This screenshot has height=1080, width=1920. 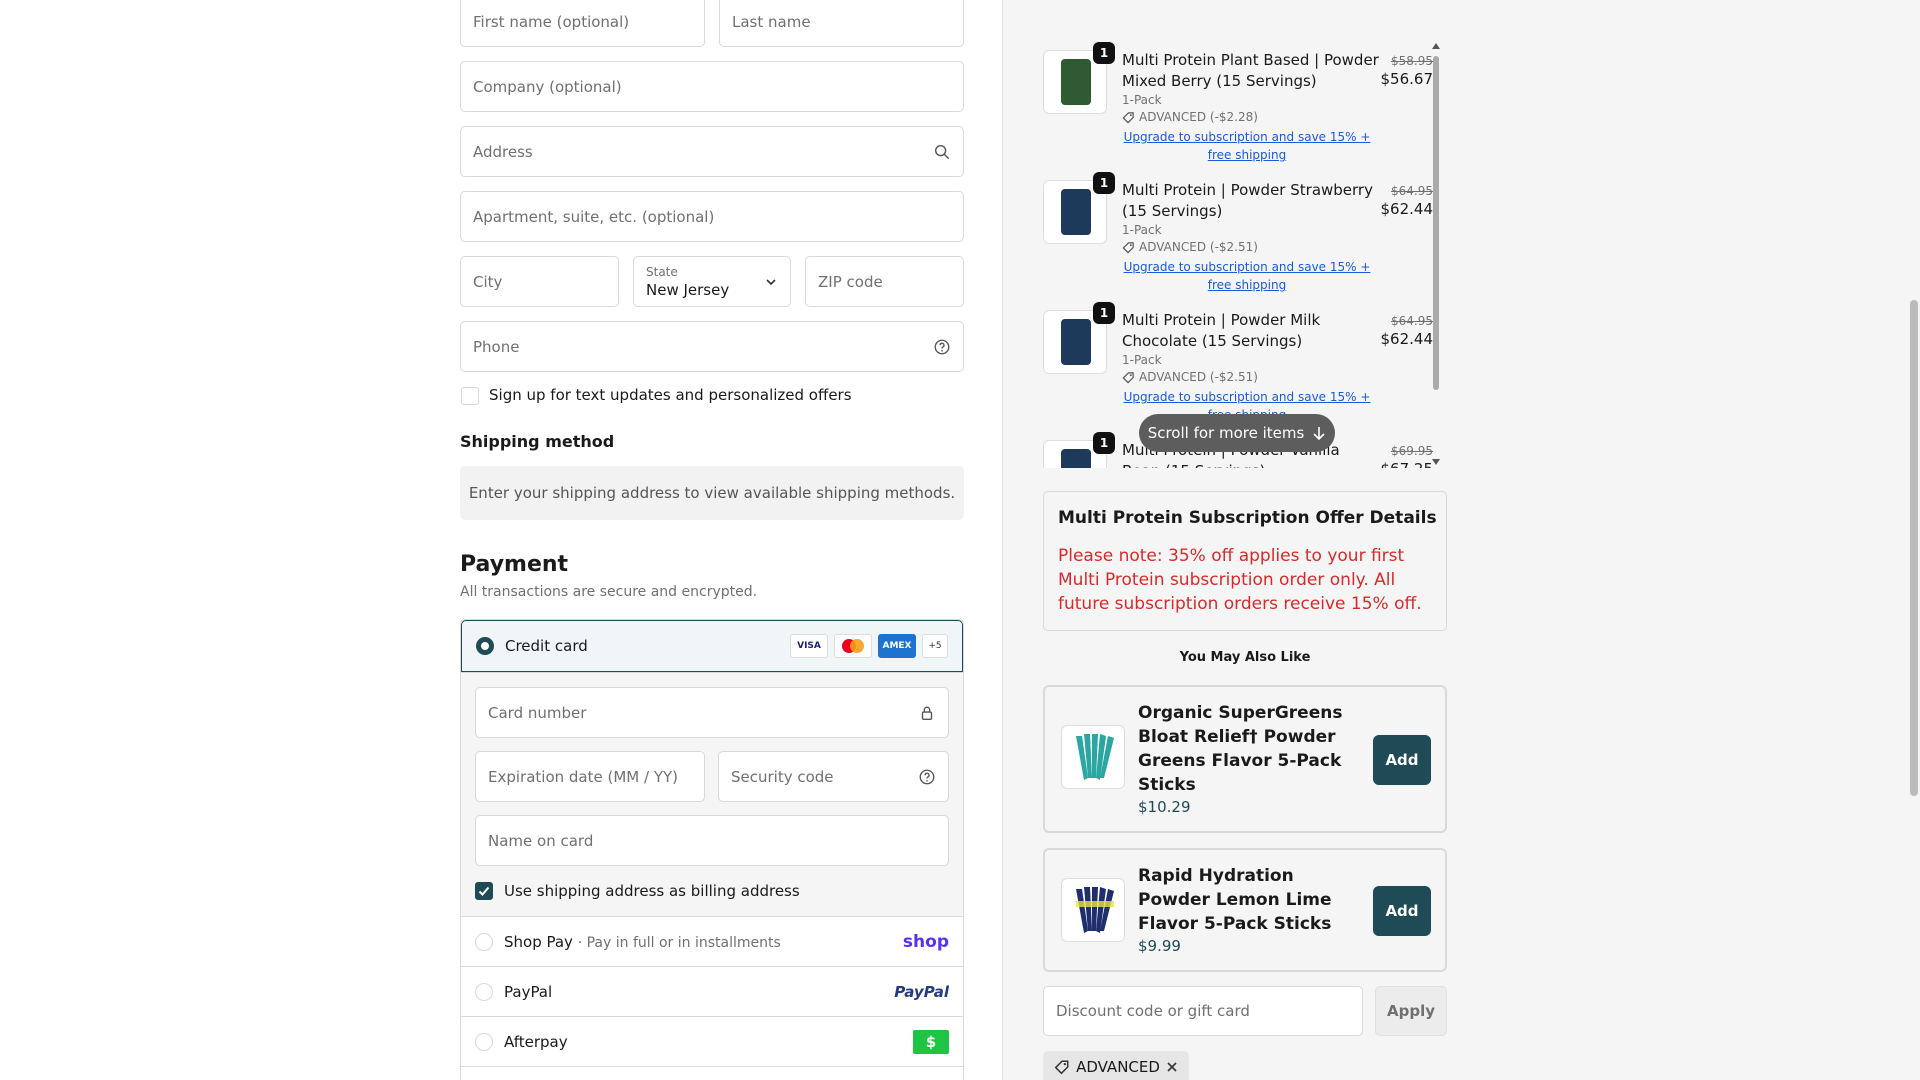 What do you see at coordinates (927, 713) in the screenshot?
I see `lock-icon` at bounding box center [927, 713].